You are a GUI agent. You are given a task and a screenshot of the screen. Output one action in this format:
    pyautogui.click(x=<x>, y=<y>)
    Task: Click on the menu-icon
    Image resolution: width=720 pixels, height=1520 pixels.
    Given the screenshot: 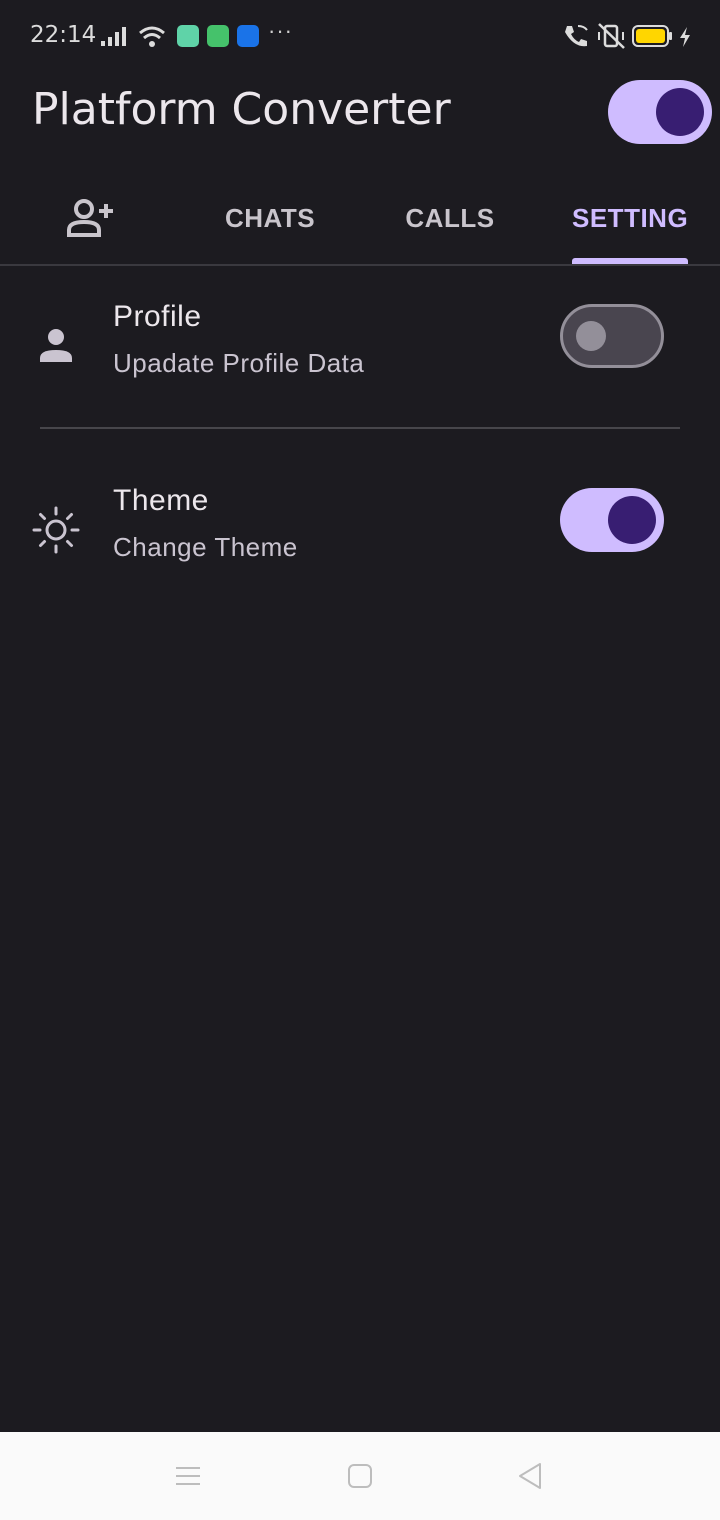 What is the action you would take?
    pyautogui.click(x=188, y=1476)
    